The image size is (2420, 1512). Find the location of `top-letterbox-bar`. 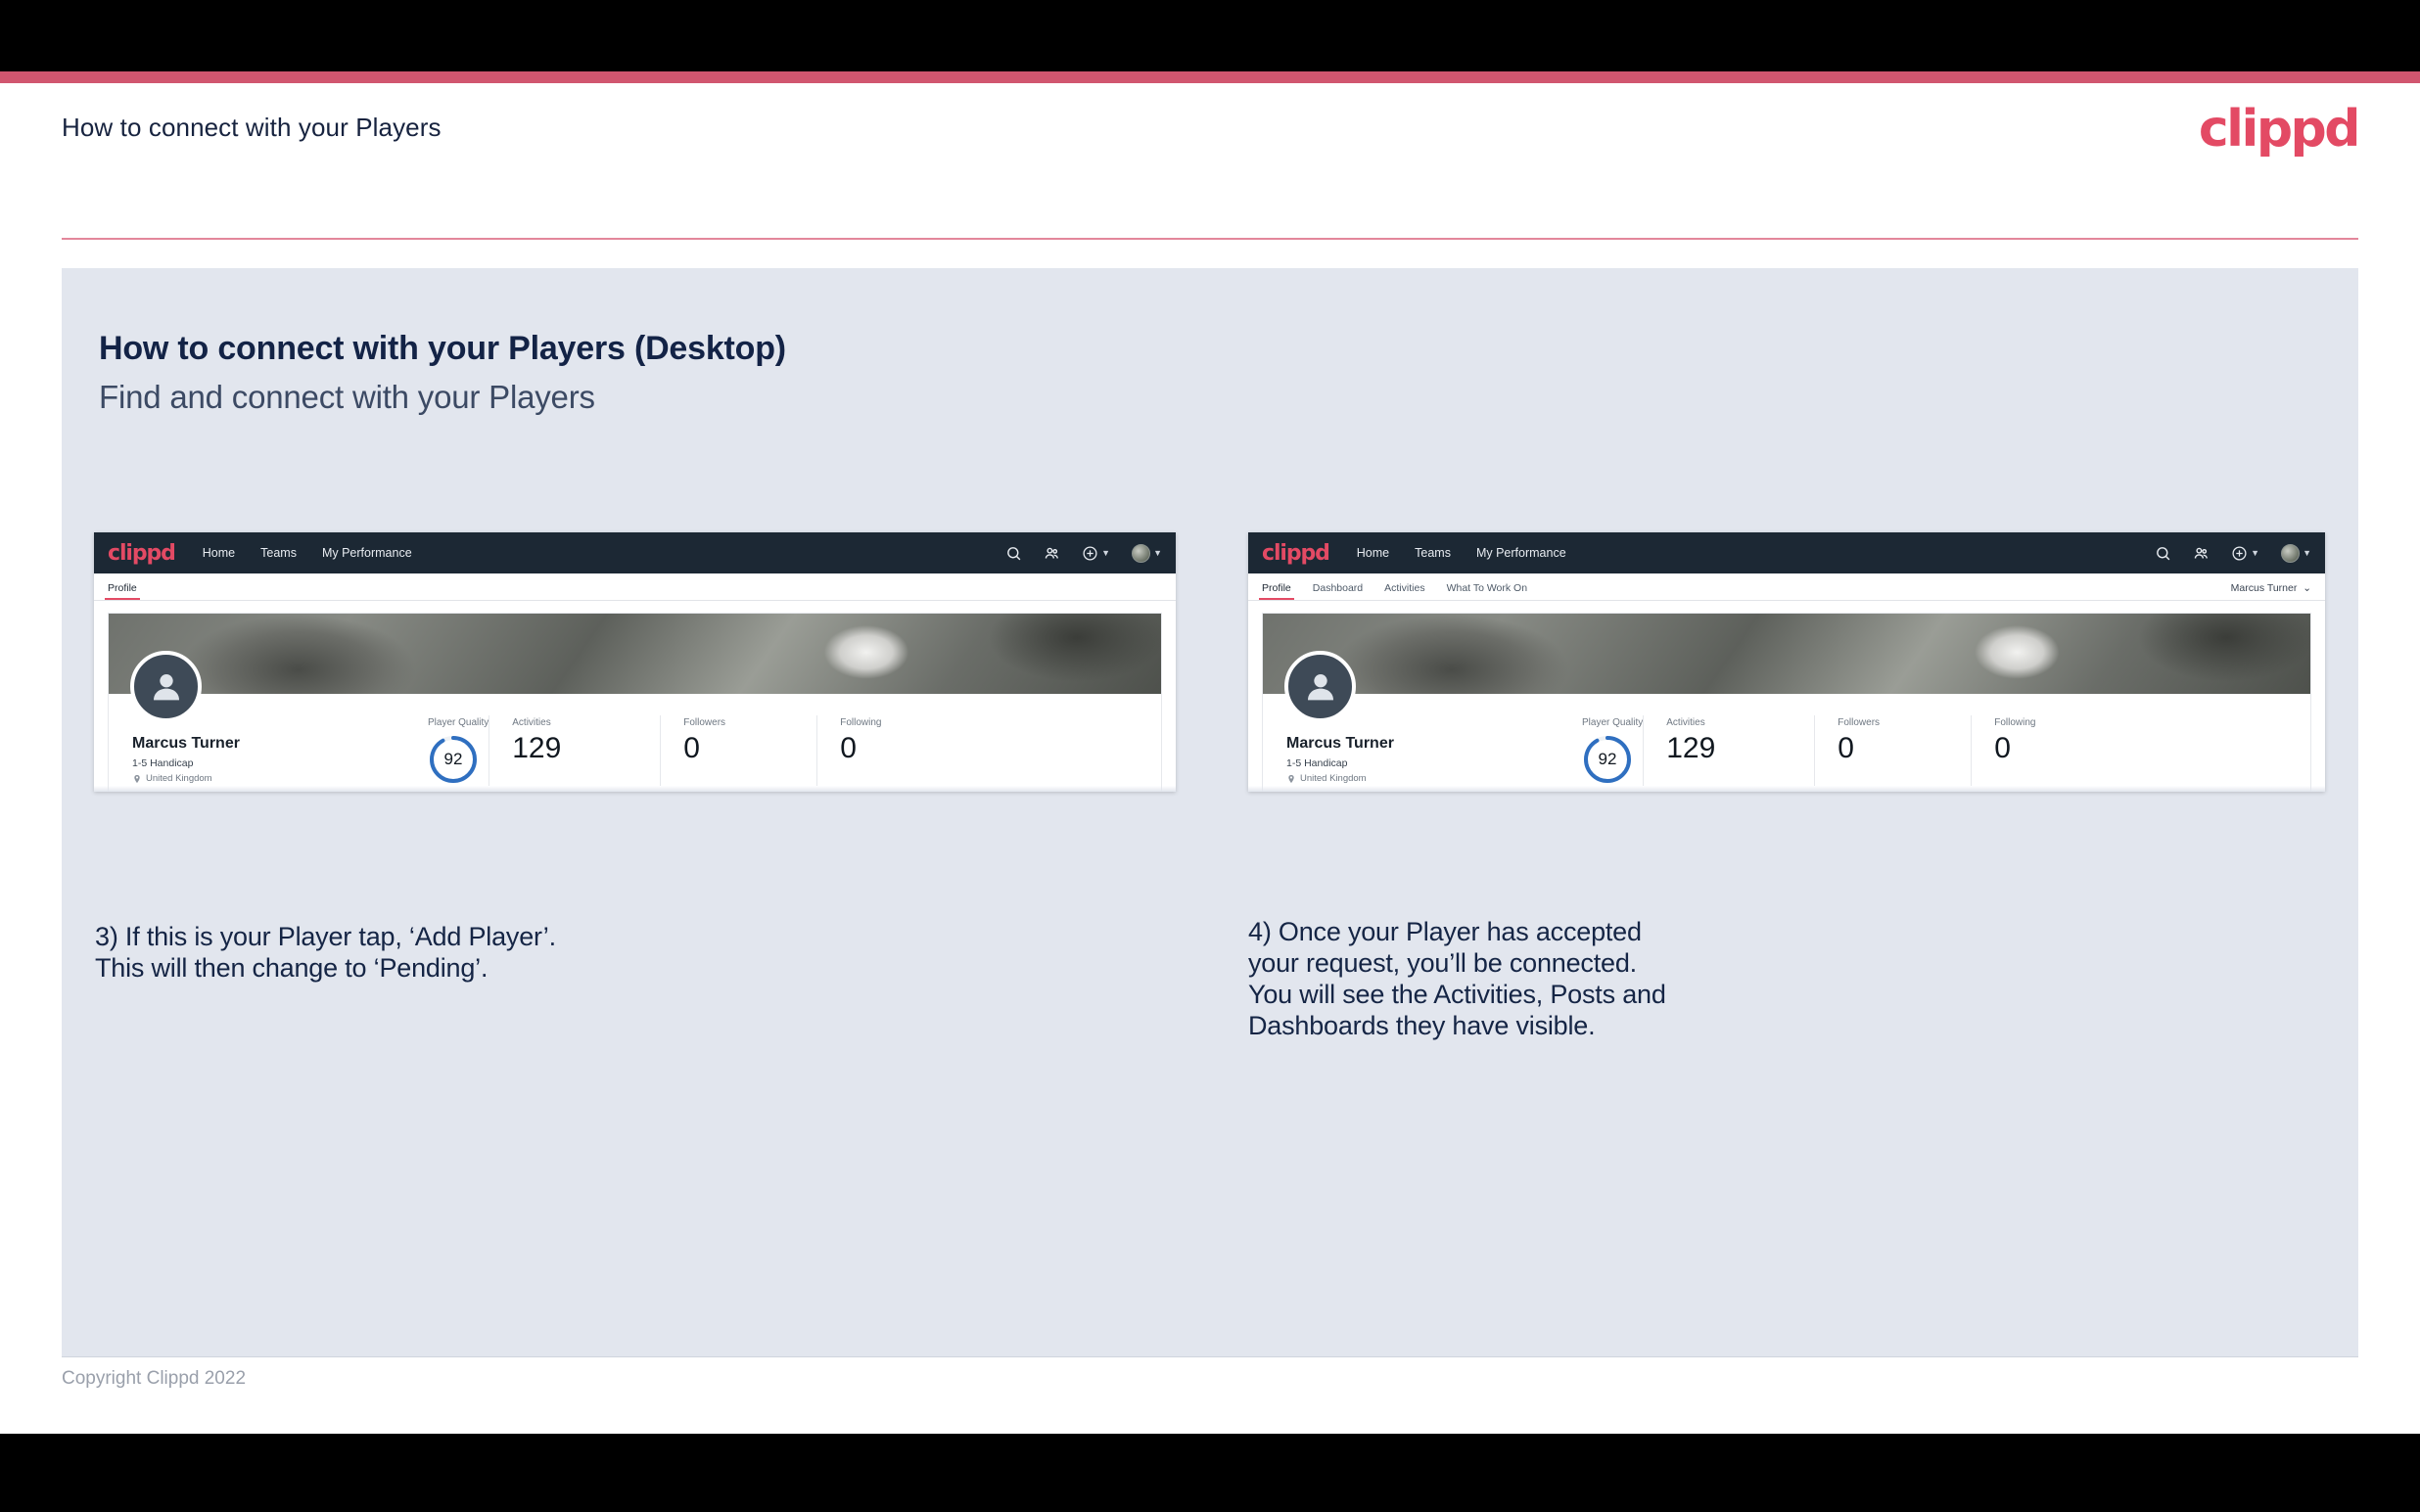

top-letterbox-bar is located at coordinates (1210, 35).